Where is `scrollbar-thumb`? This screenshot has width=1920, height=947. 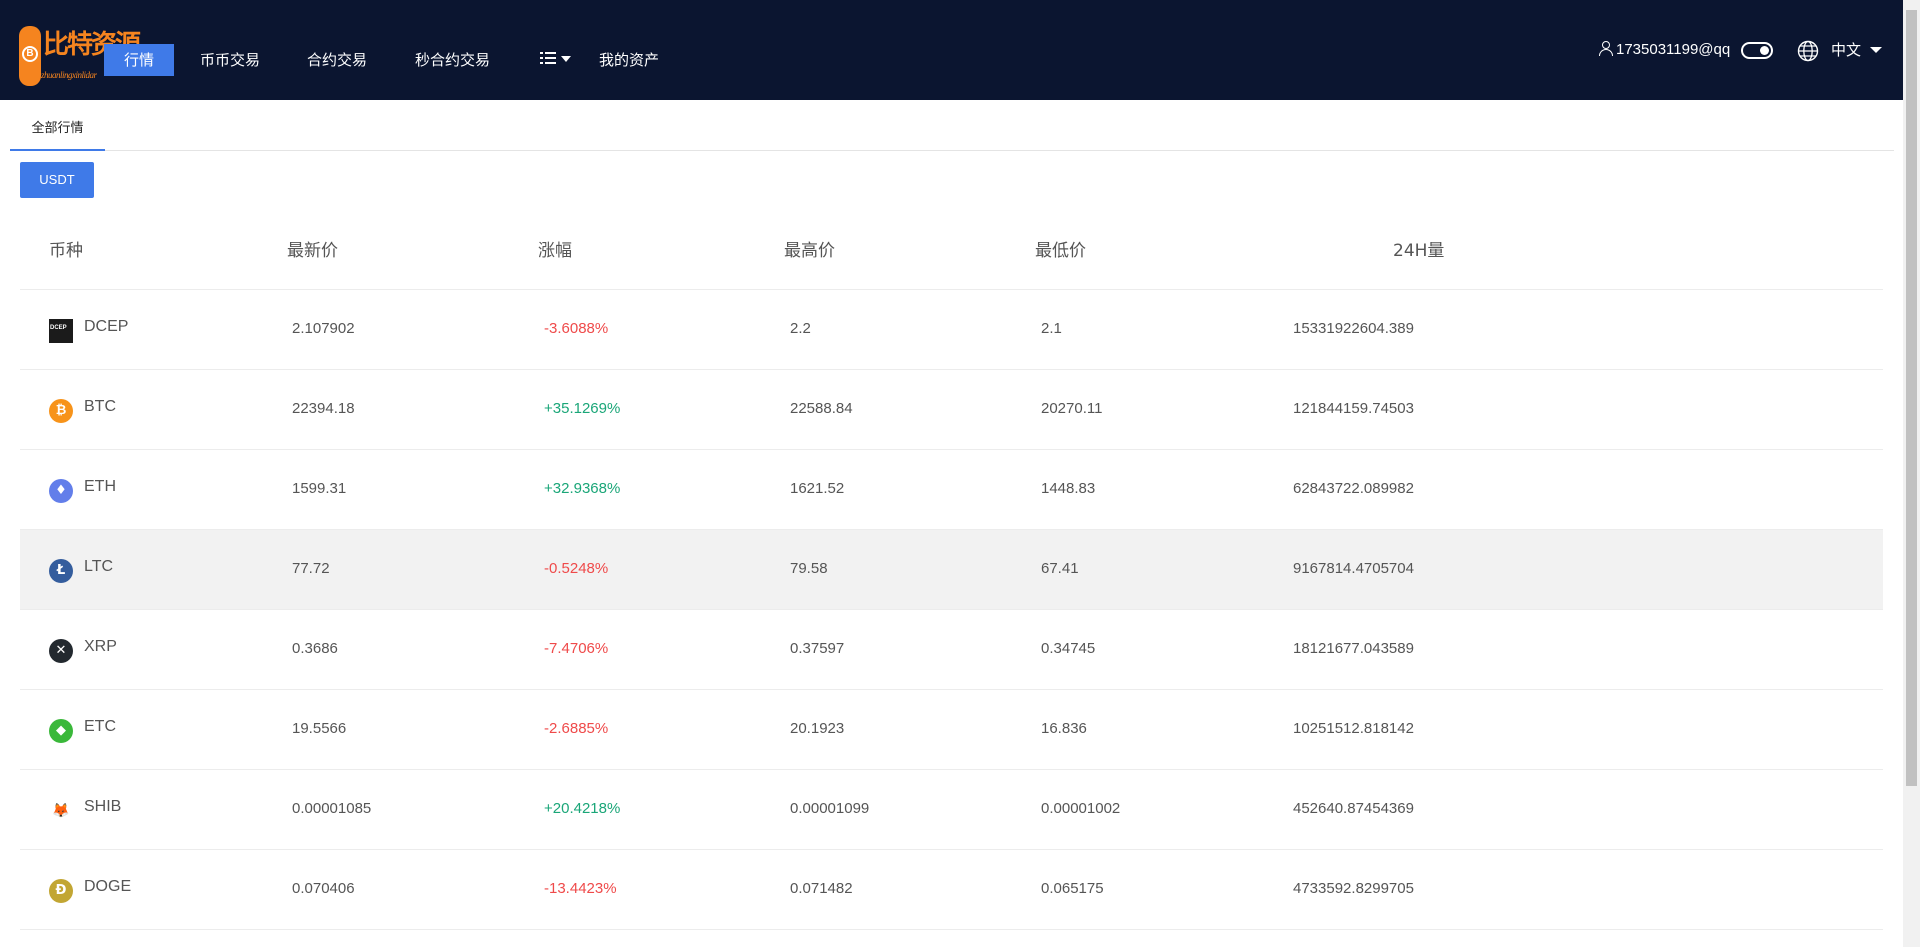 scrollbar-thumb is located at coordinates (1911, 398).